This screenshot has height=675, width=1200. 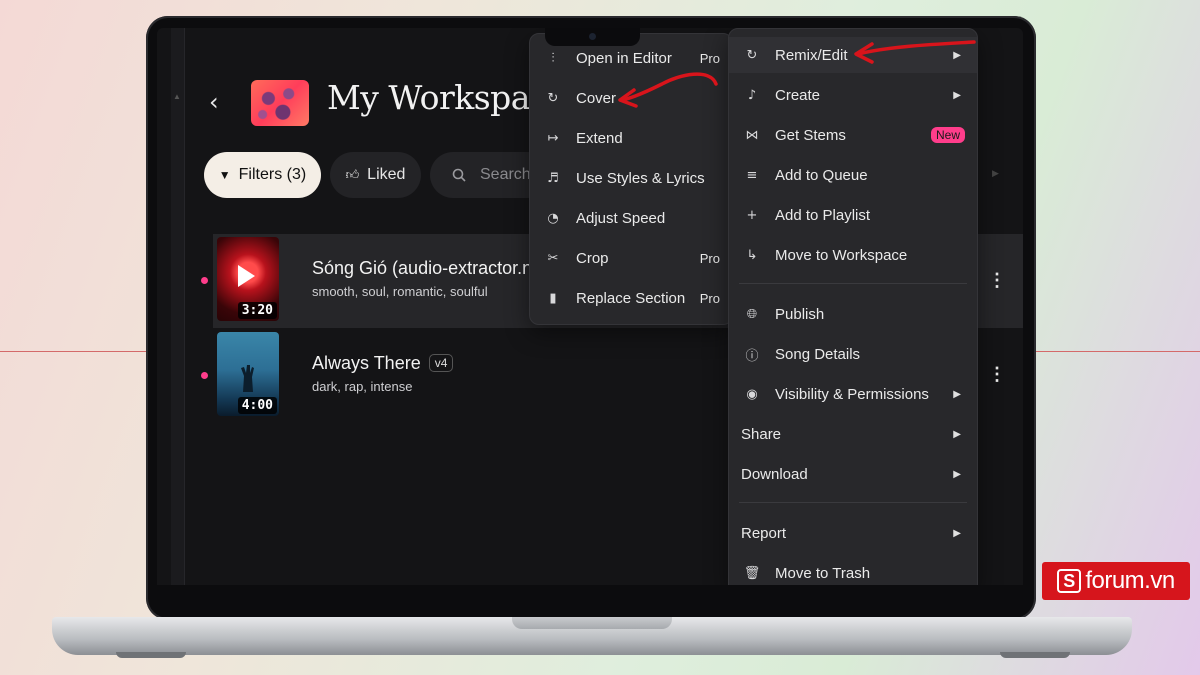 I want to click on menu-item-label: Adjust Speed, so click(x=621, y=218).